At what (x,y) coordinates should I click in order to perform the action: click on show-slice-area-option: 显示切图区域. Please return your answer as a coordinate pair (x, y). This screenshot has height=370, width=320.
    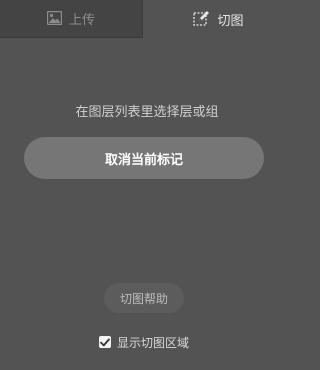
    Looking at the image, I should click on (144, 342).